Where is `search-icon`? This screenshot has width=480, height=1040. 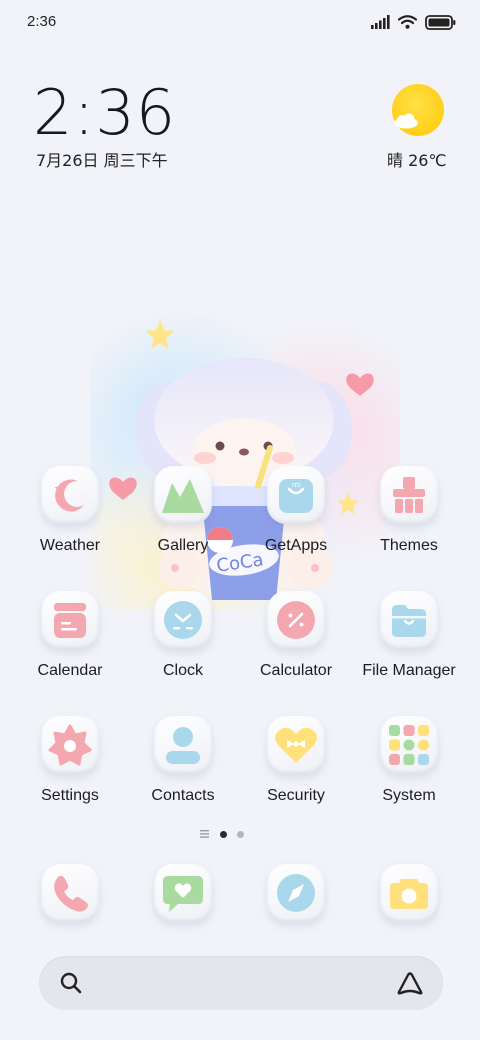
search-icon is located at coordinates (71, 983).